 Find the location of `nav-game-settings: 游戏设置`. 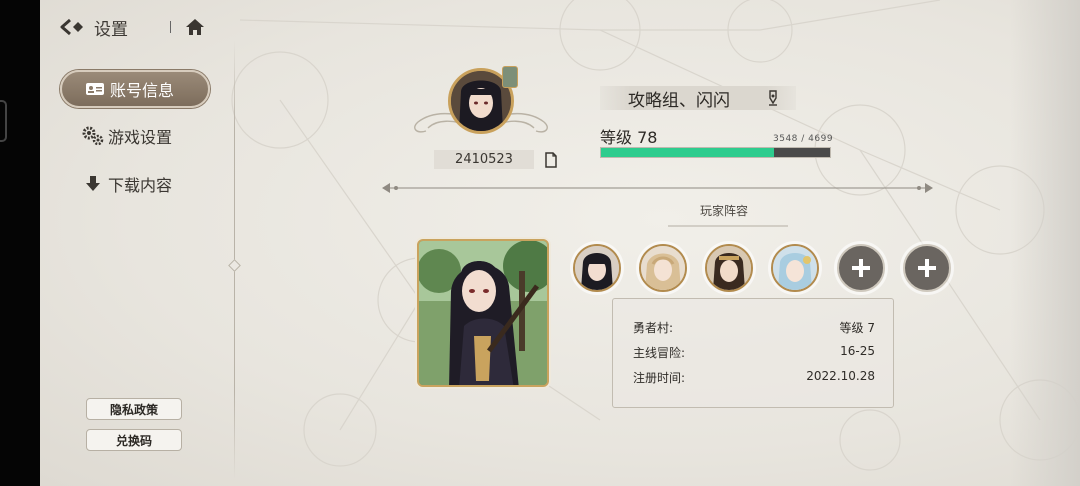

nav-game-settings: 游戏设置 is located at coordinates (135, 136).